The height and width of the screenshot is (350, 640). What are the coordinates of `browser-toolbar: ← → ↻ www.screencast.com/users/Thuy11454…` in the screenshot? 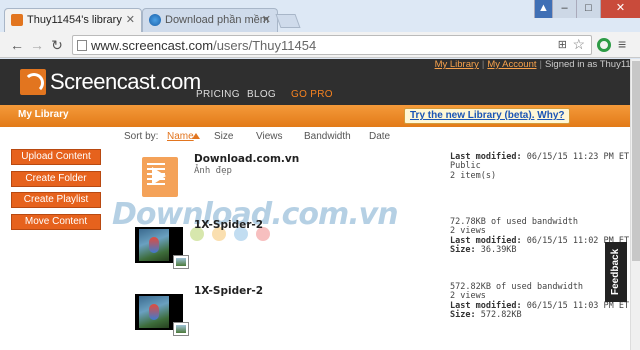 It's located at (320, 45).